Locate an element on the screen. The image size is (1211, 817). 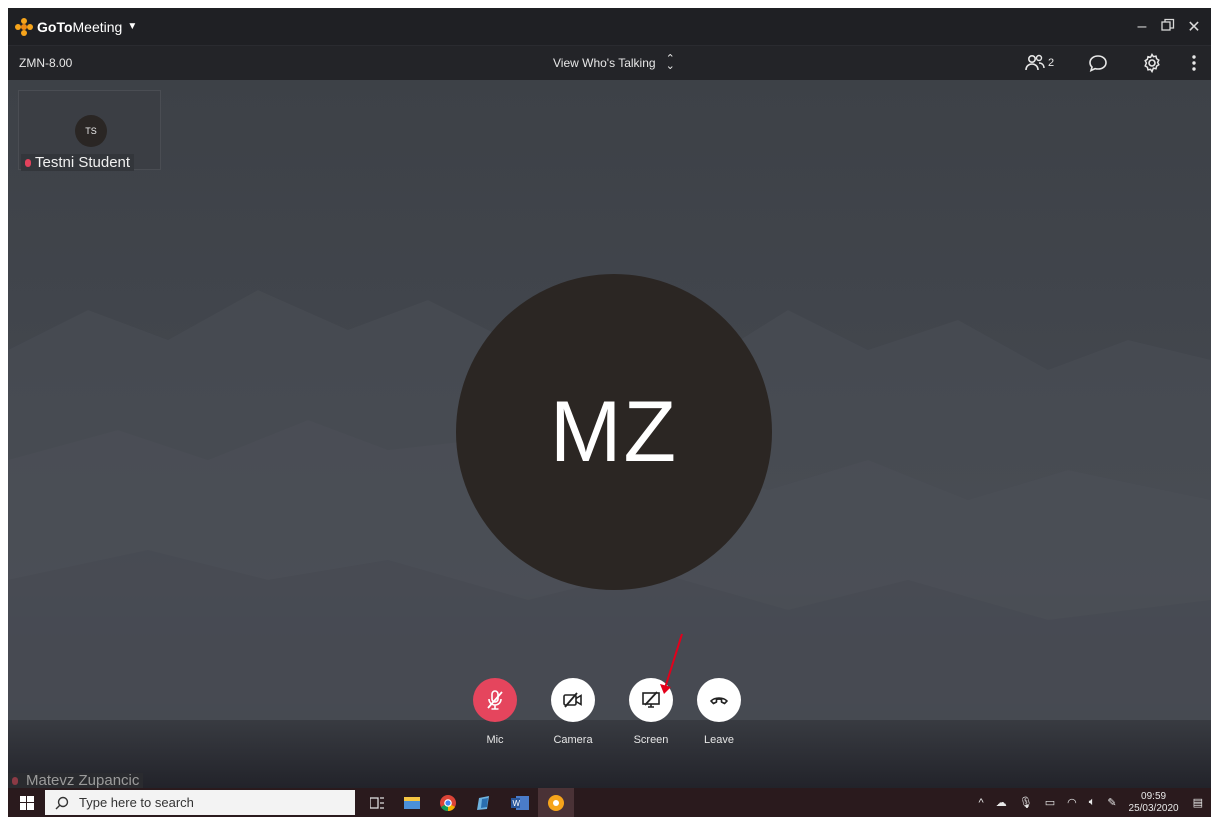
gotomeeting-logo-icon is located at coordinates (24, 26).